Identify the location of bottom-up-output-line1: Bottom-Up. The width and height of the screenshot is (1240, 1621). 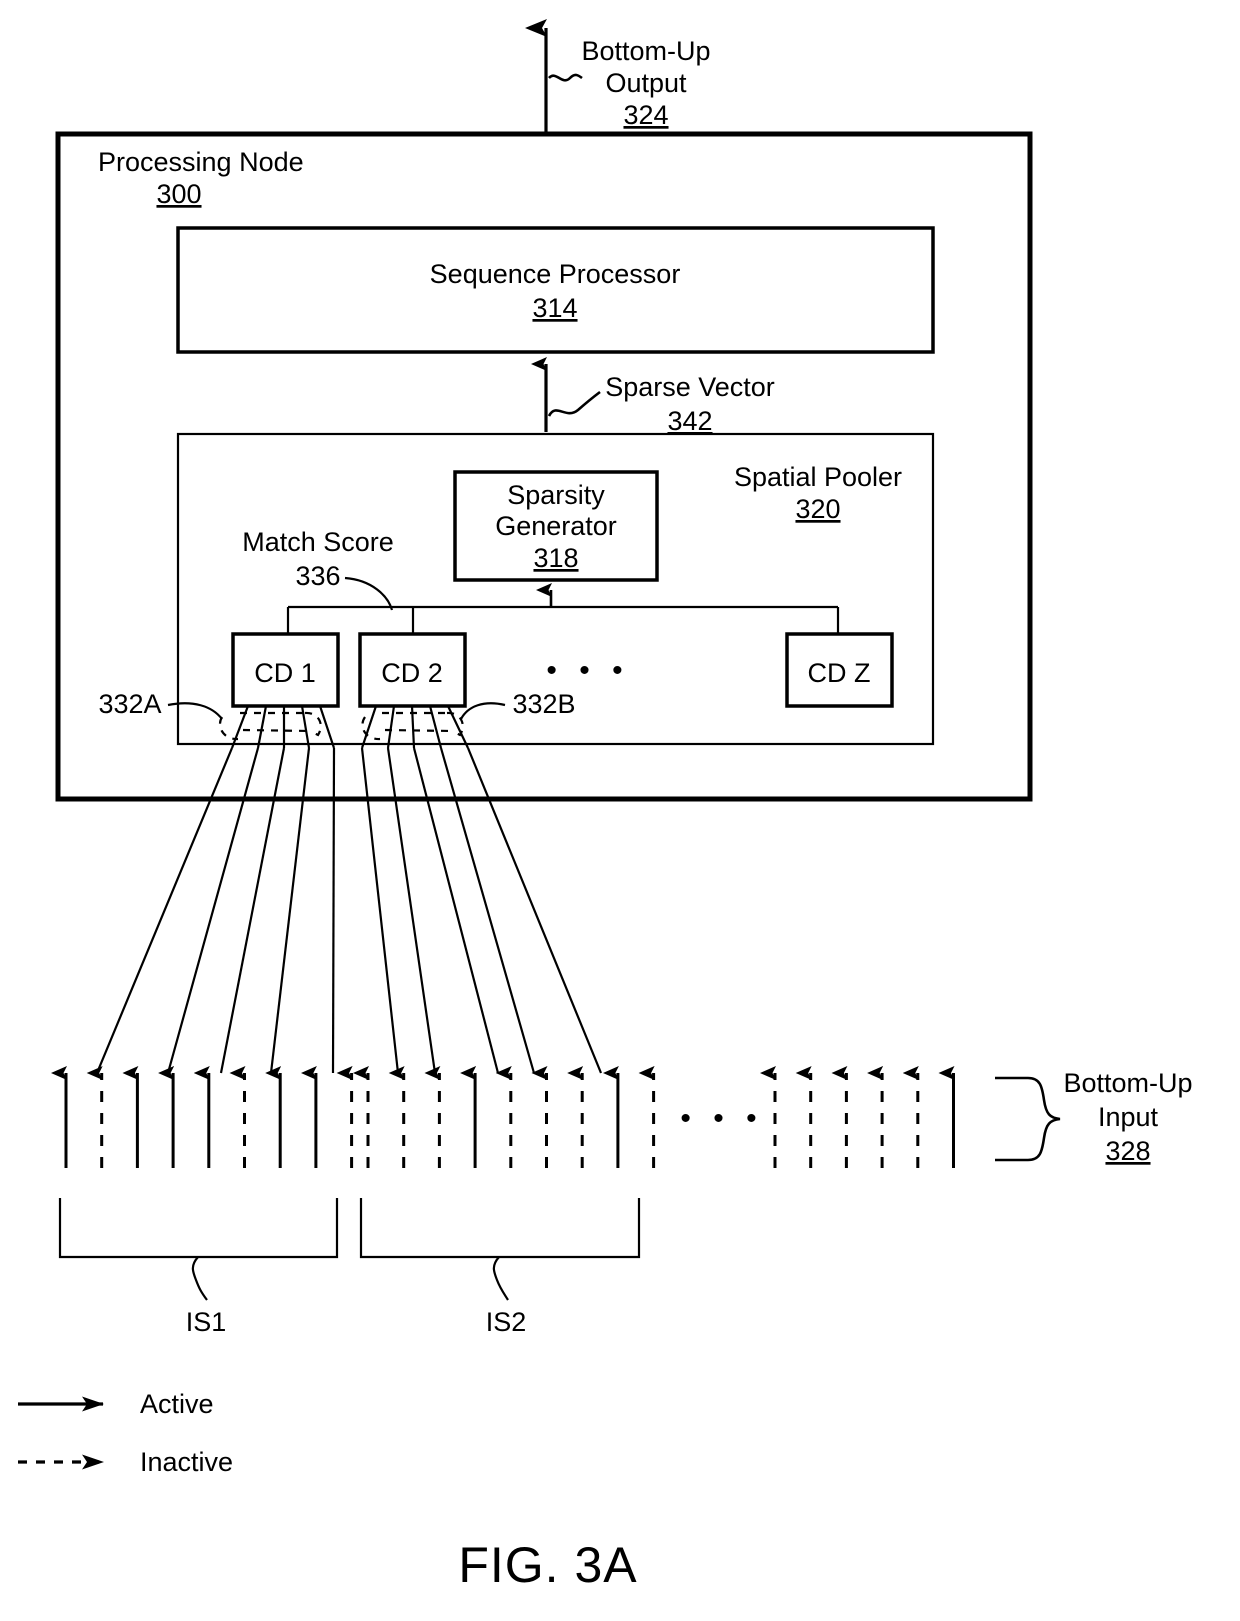
(645, 51).